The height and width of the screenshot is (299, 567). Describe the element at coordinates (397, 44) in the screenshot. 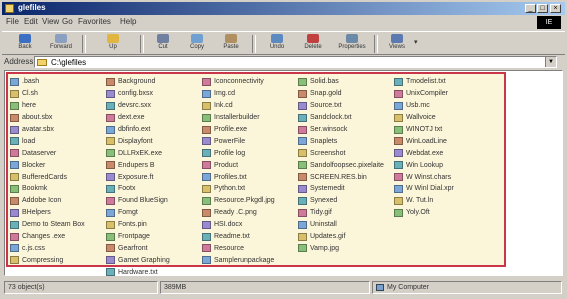

I see `views-button: Views` at that location.